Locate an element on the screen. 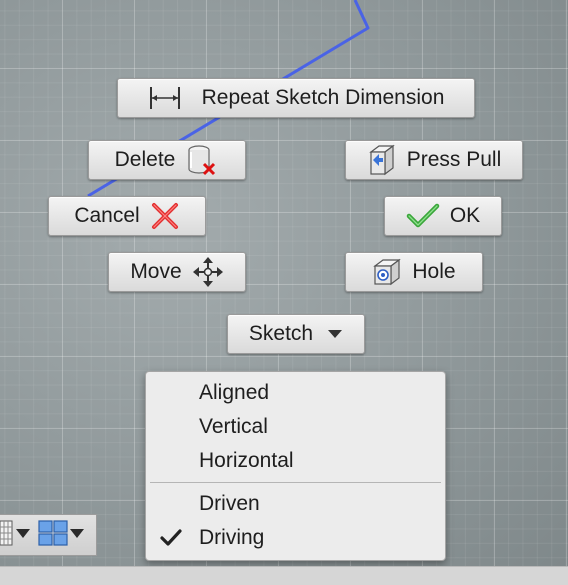 Image resolution: width=568 pixels, height=585 pixels. hole-label: Hole is located at coordinates (434, 271).